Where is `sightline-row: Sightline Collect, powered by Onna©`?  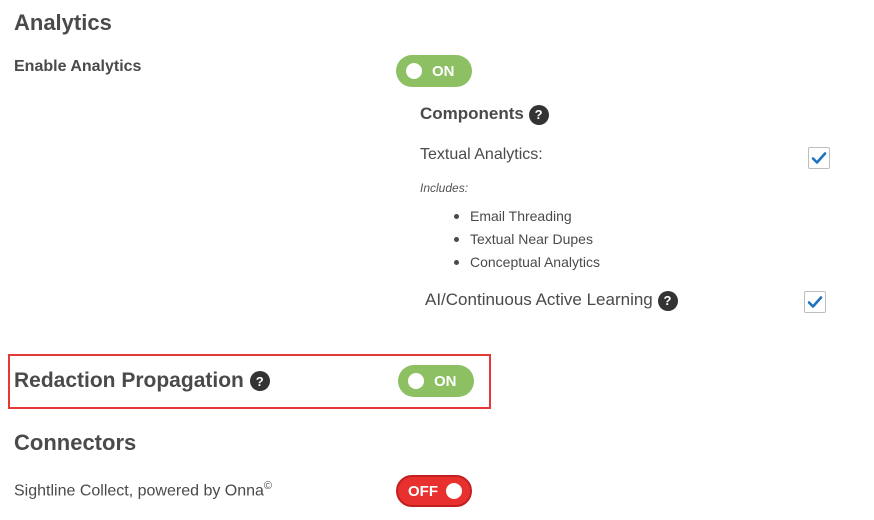 sightline-row: Sightline Collect, powered by Onna© is located at coordinates (143, 490).